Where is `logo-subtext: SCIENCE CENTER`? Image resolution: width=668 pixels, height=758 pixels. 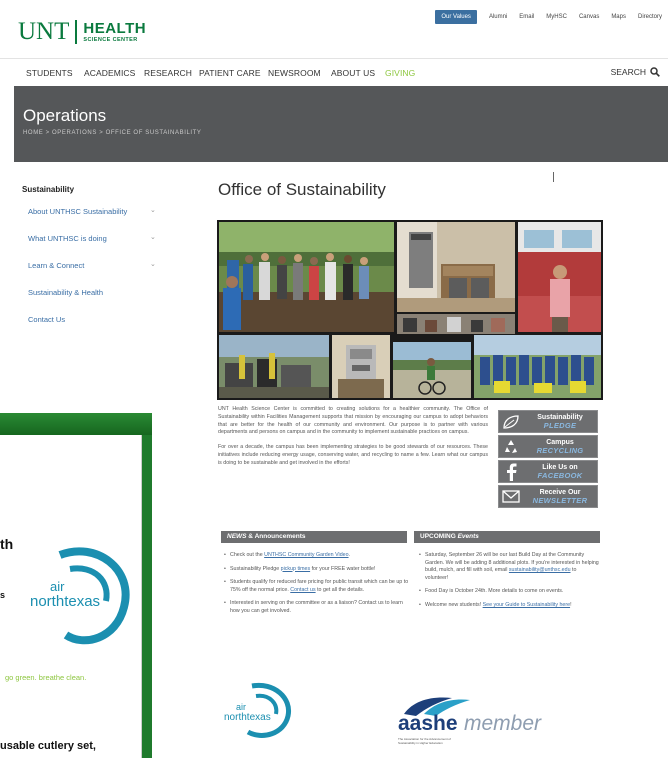 logo-subtext: SCIENCE CENTER is located at coordinates (110, 39).